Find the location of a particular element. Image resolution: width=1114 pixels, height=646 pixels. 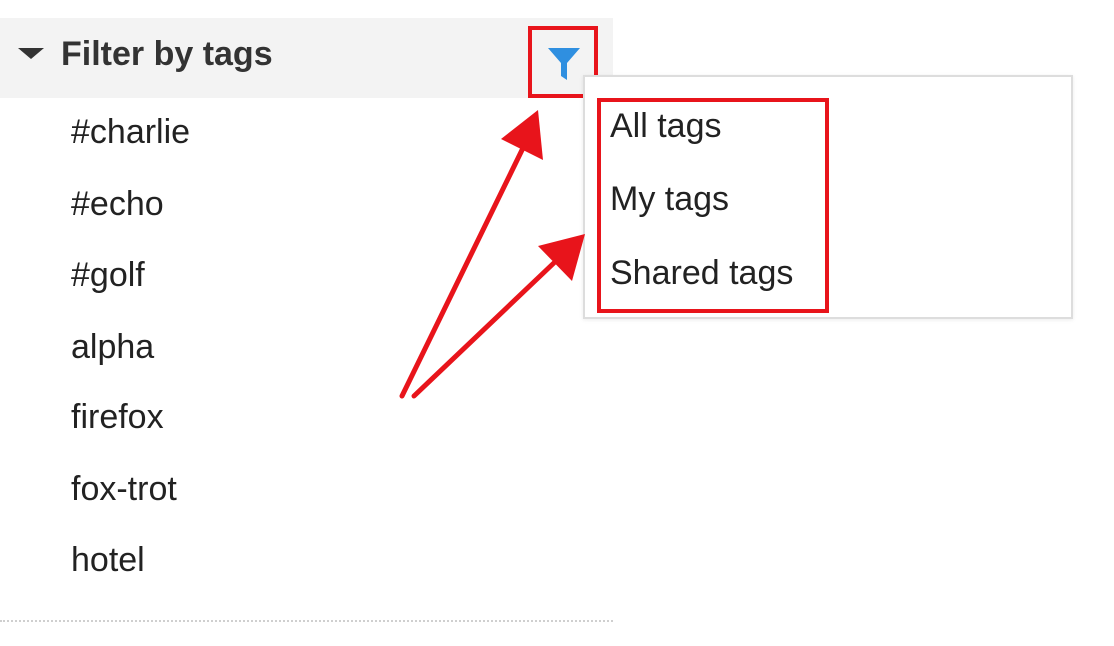

tag-item-firefox: firefox is located at coordinates (117, 417).